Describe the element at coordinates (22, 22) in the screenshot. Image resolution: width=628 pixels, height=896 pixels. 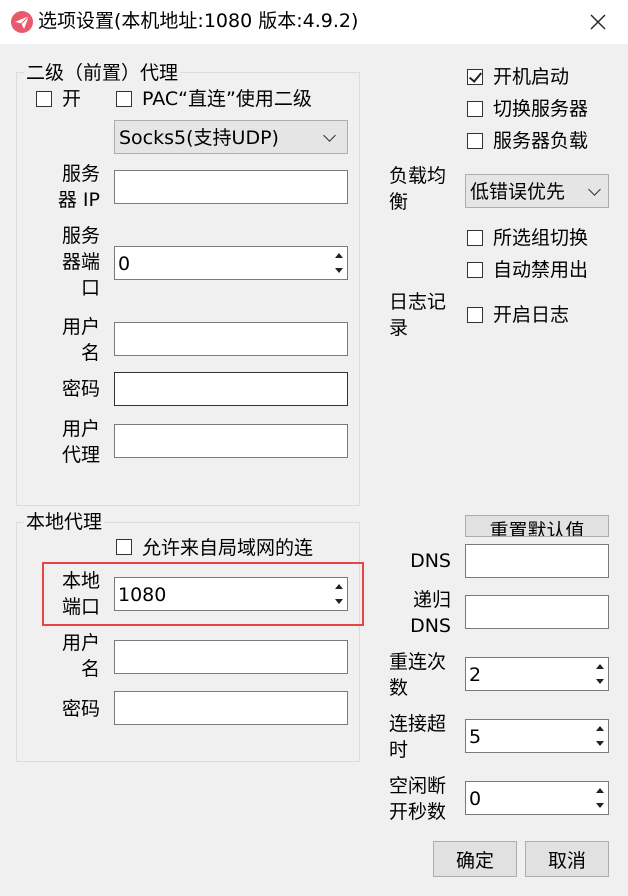
I see `paper-plane-icon` at that location.